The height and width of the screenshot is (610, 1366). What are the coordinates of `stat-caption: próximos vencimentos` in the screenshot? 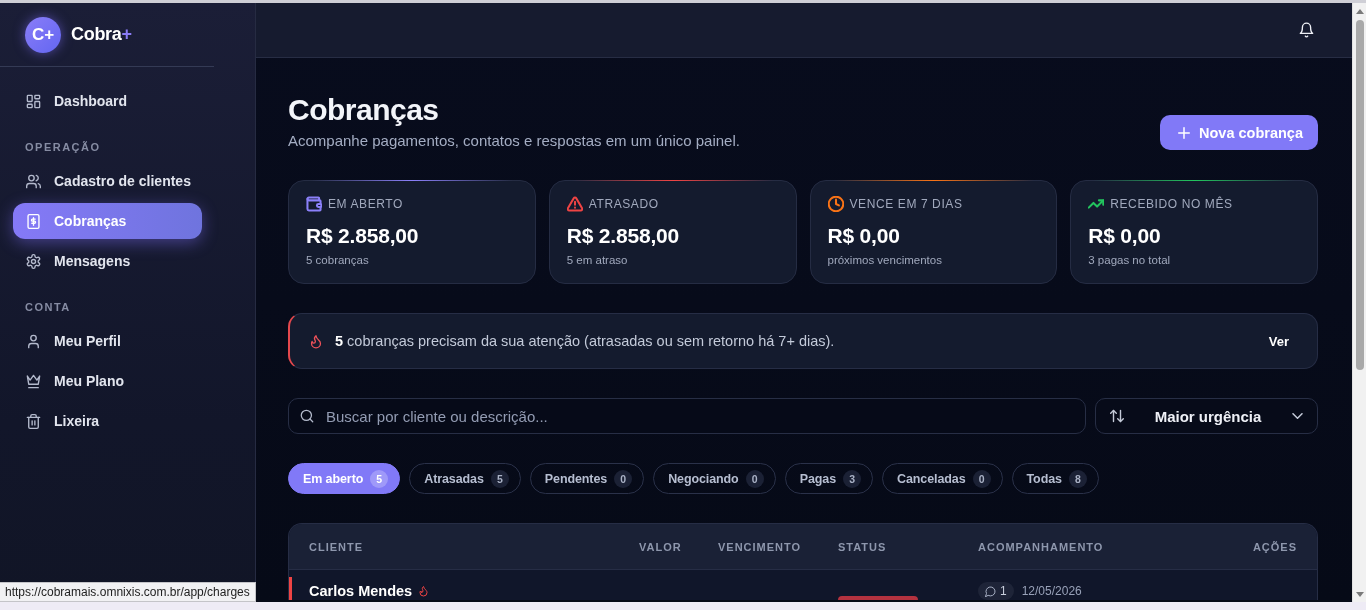 It's located at (884, 260).